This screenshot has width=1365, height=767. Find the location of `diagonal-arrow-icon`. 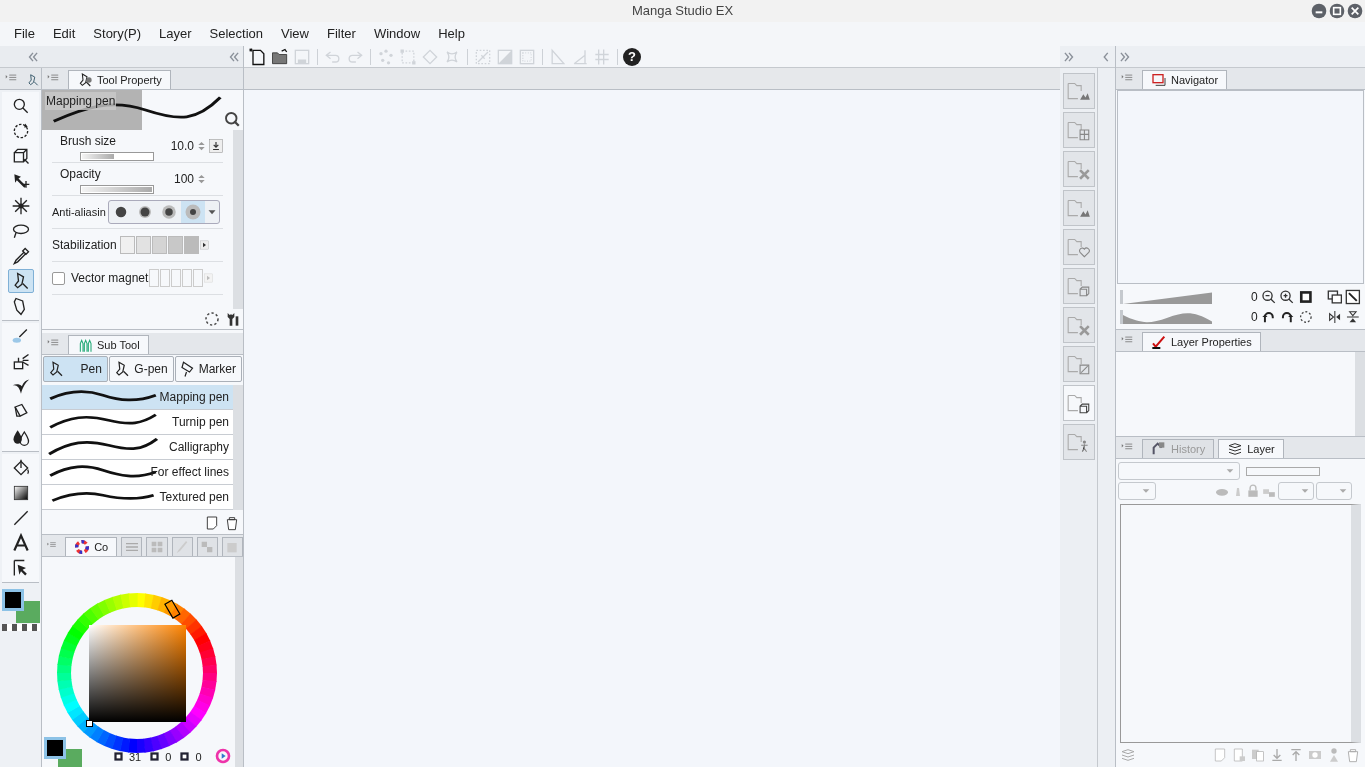

diagonal-arrow-icon is located at coordinates (1353, 296).